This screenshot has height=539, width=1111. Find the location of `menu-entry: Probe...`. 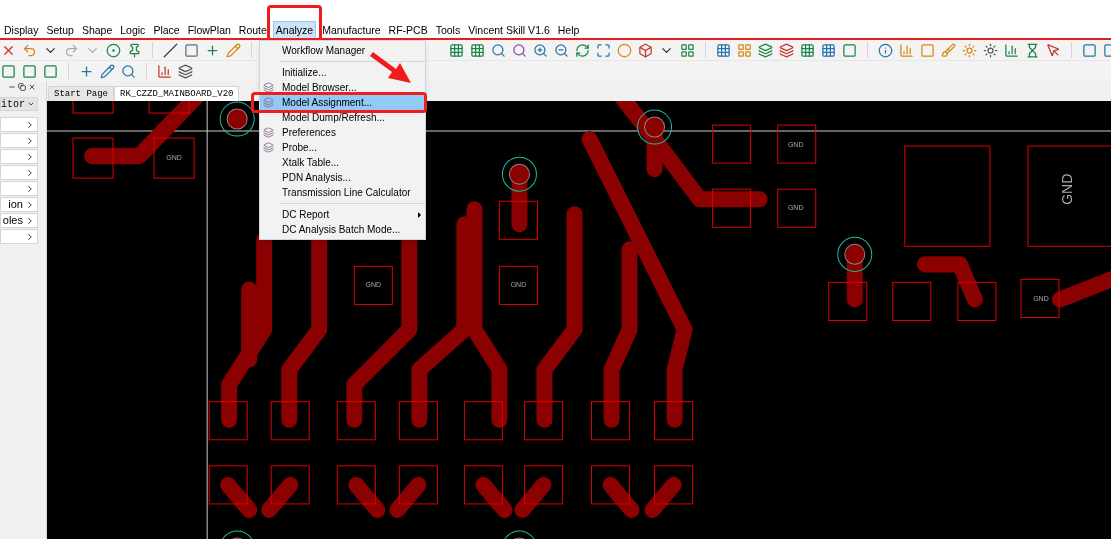

menu-entry: Probe... is located at coordinates (342, 147).